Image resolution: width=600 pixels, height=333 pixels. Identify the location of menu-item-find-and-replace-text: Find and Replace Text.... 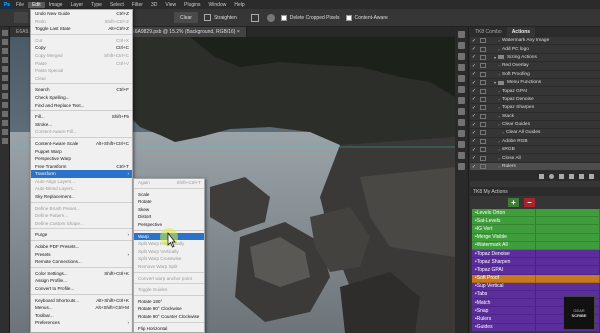
(81, 106).